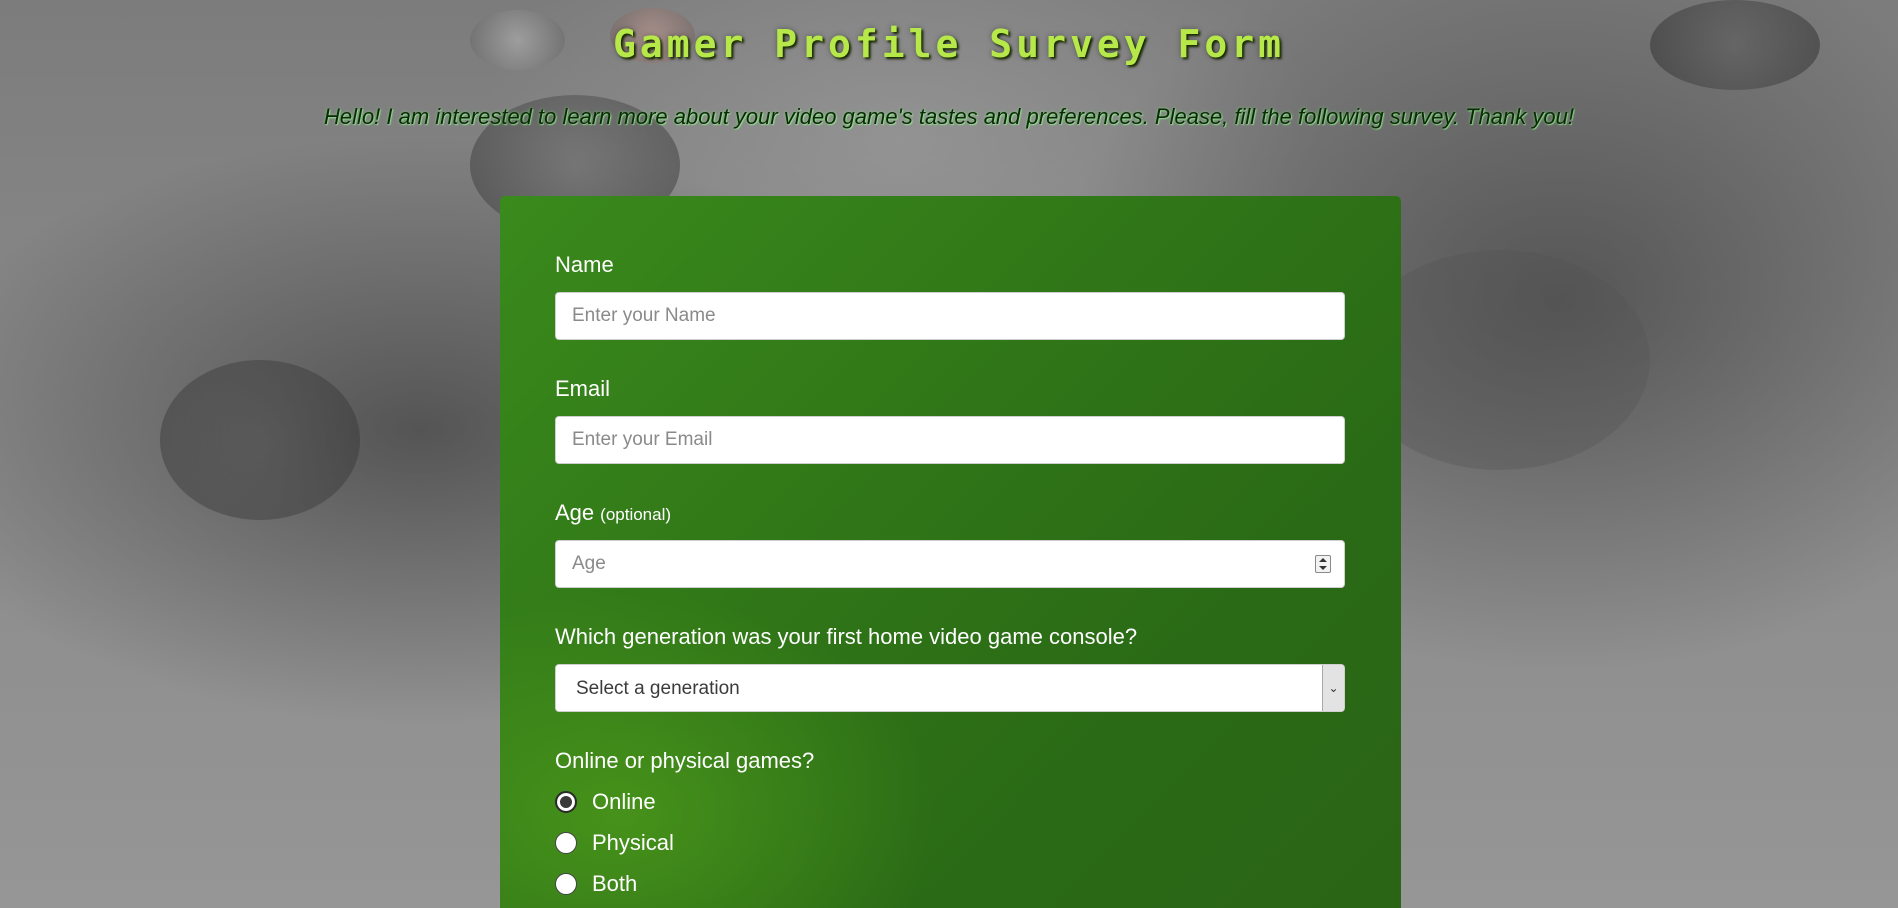  What do you see at coordinates (566, 843) in the screenshot?
I see `radio-button-physical` at bounding box center [566, 843].